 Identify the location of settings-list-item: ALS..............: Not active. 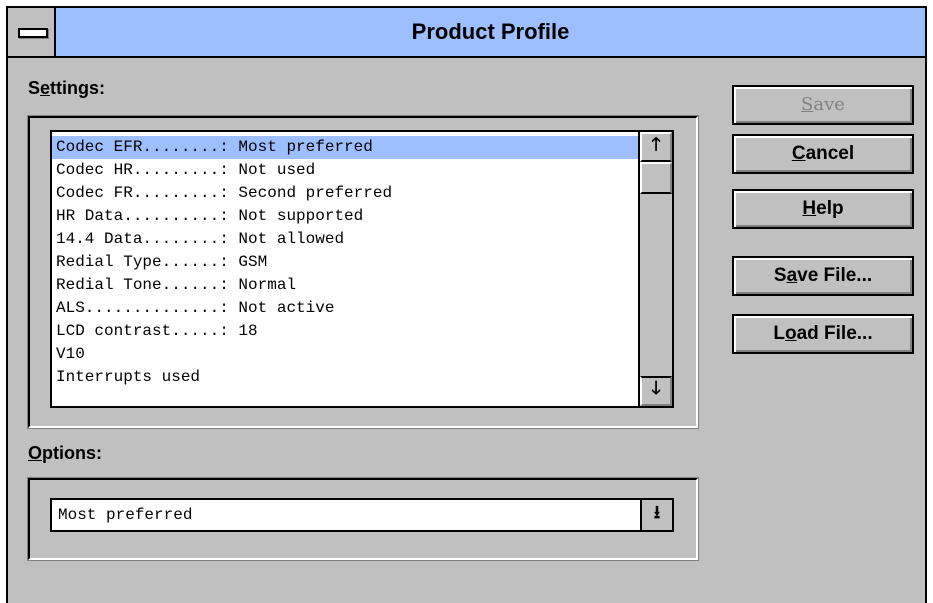
(347, 308).